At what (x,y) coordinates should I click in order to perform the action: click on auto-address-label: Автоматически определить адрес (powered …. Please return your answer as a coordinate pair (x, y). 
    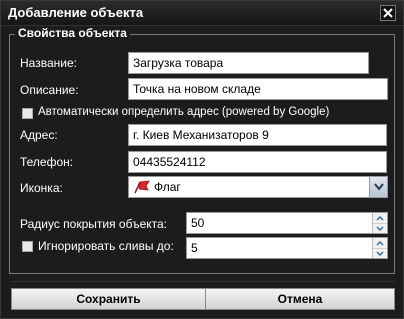
    Looking at the image, I should click on (184, 112).